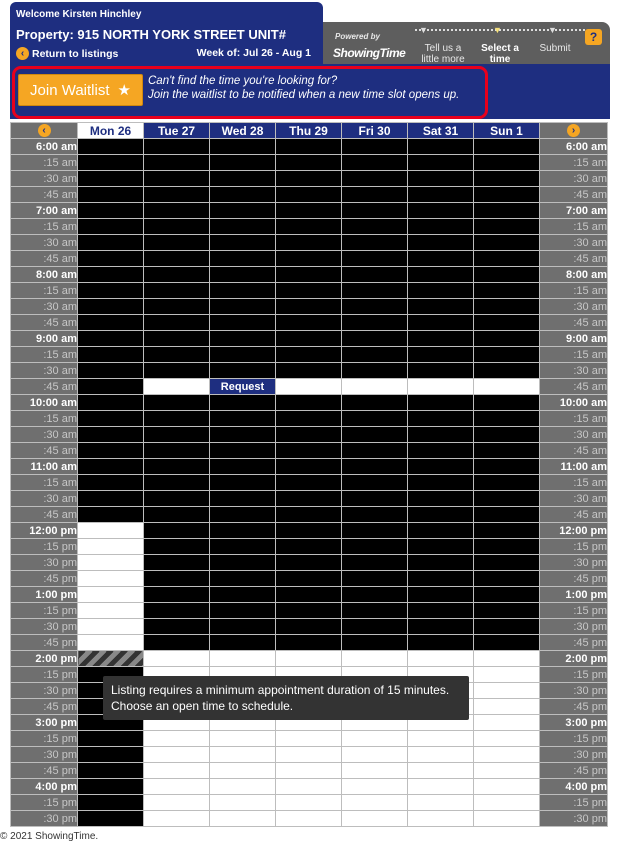  Describe the element at coordinates (593, 37) in the screenshot. I see `help-button: ?` at that location.